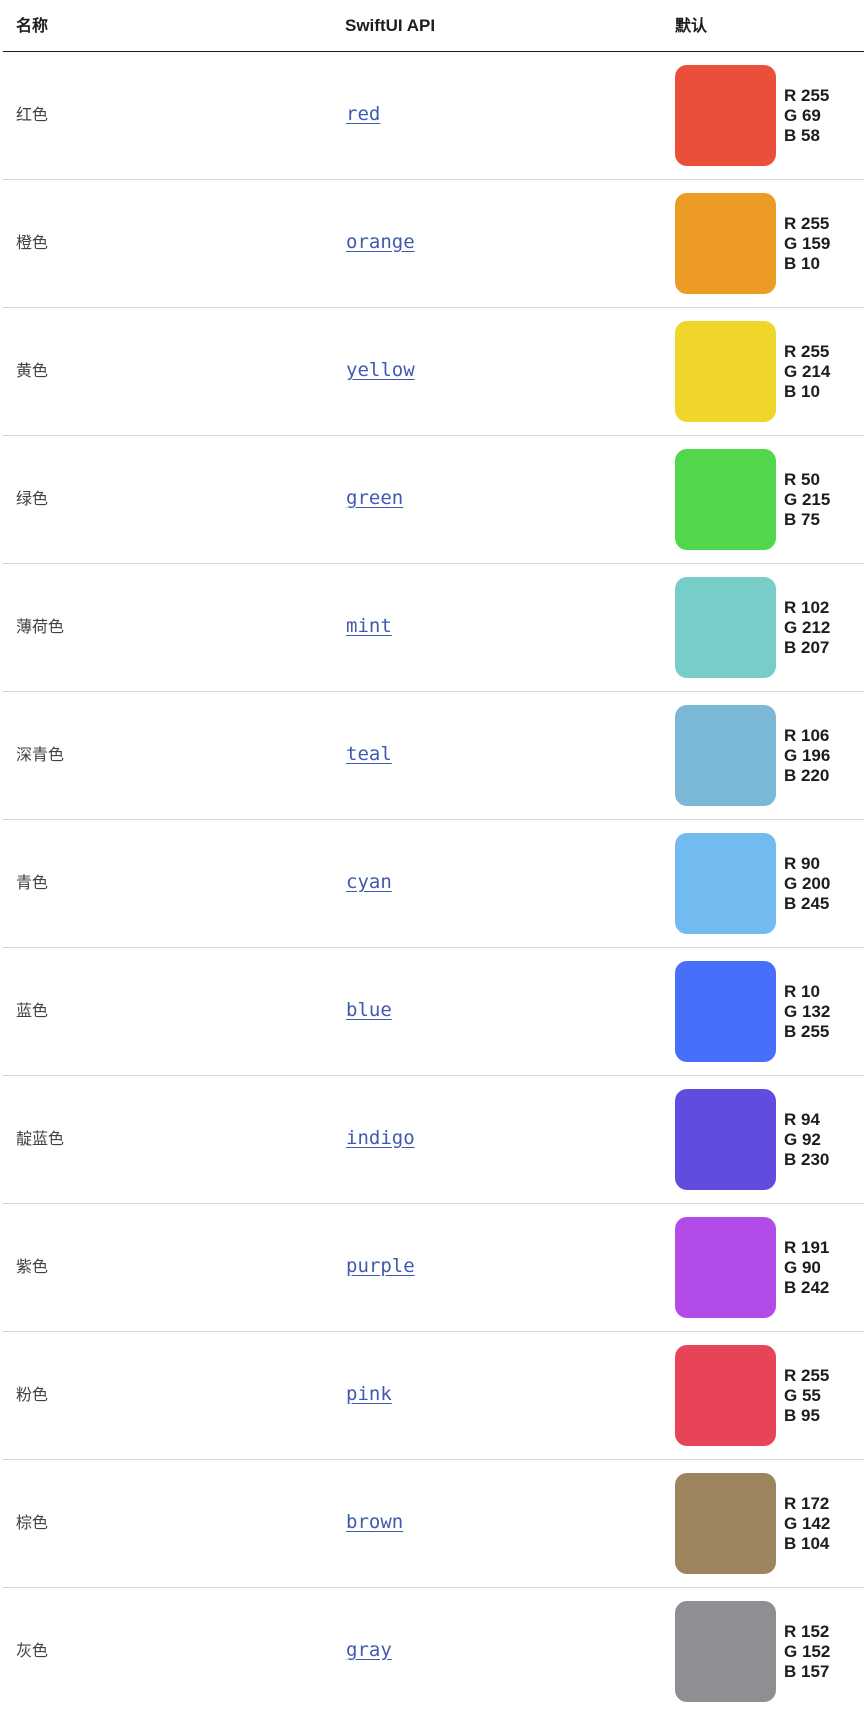 Image resolution: width=864 pixels, height=1722 pixels. Describe the element at coordinates (433, 1524) in the screenshot. I see `table-row: 棕色 brown R 172 G 142 B 104` at that location.